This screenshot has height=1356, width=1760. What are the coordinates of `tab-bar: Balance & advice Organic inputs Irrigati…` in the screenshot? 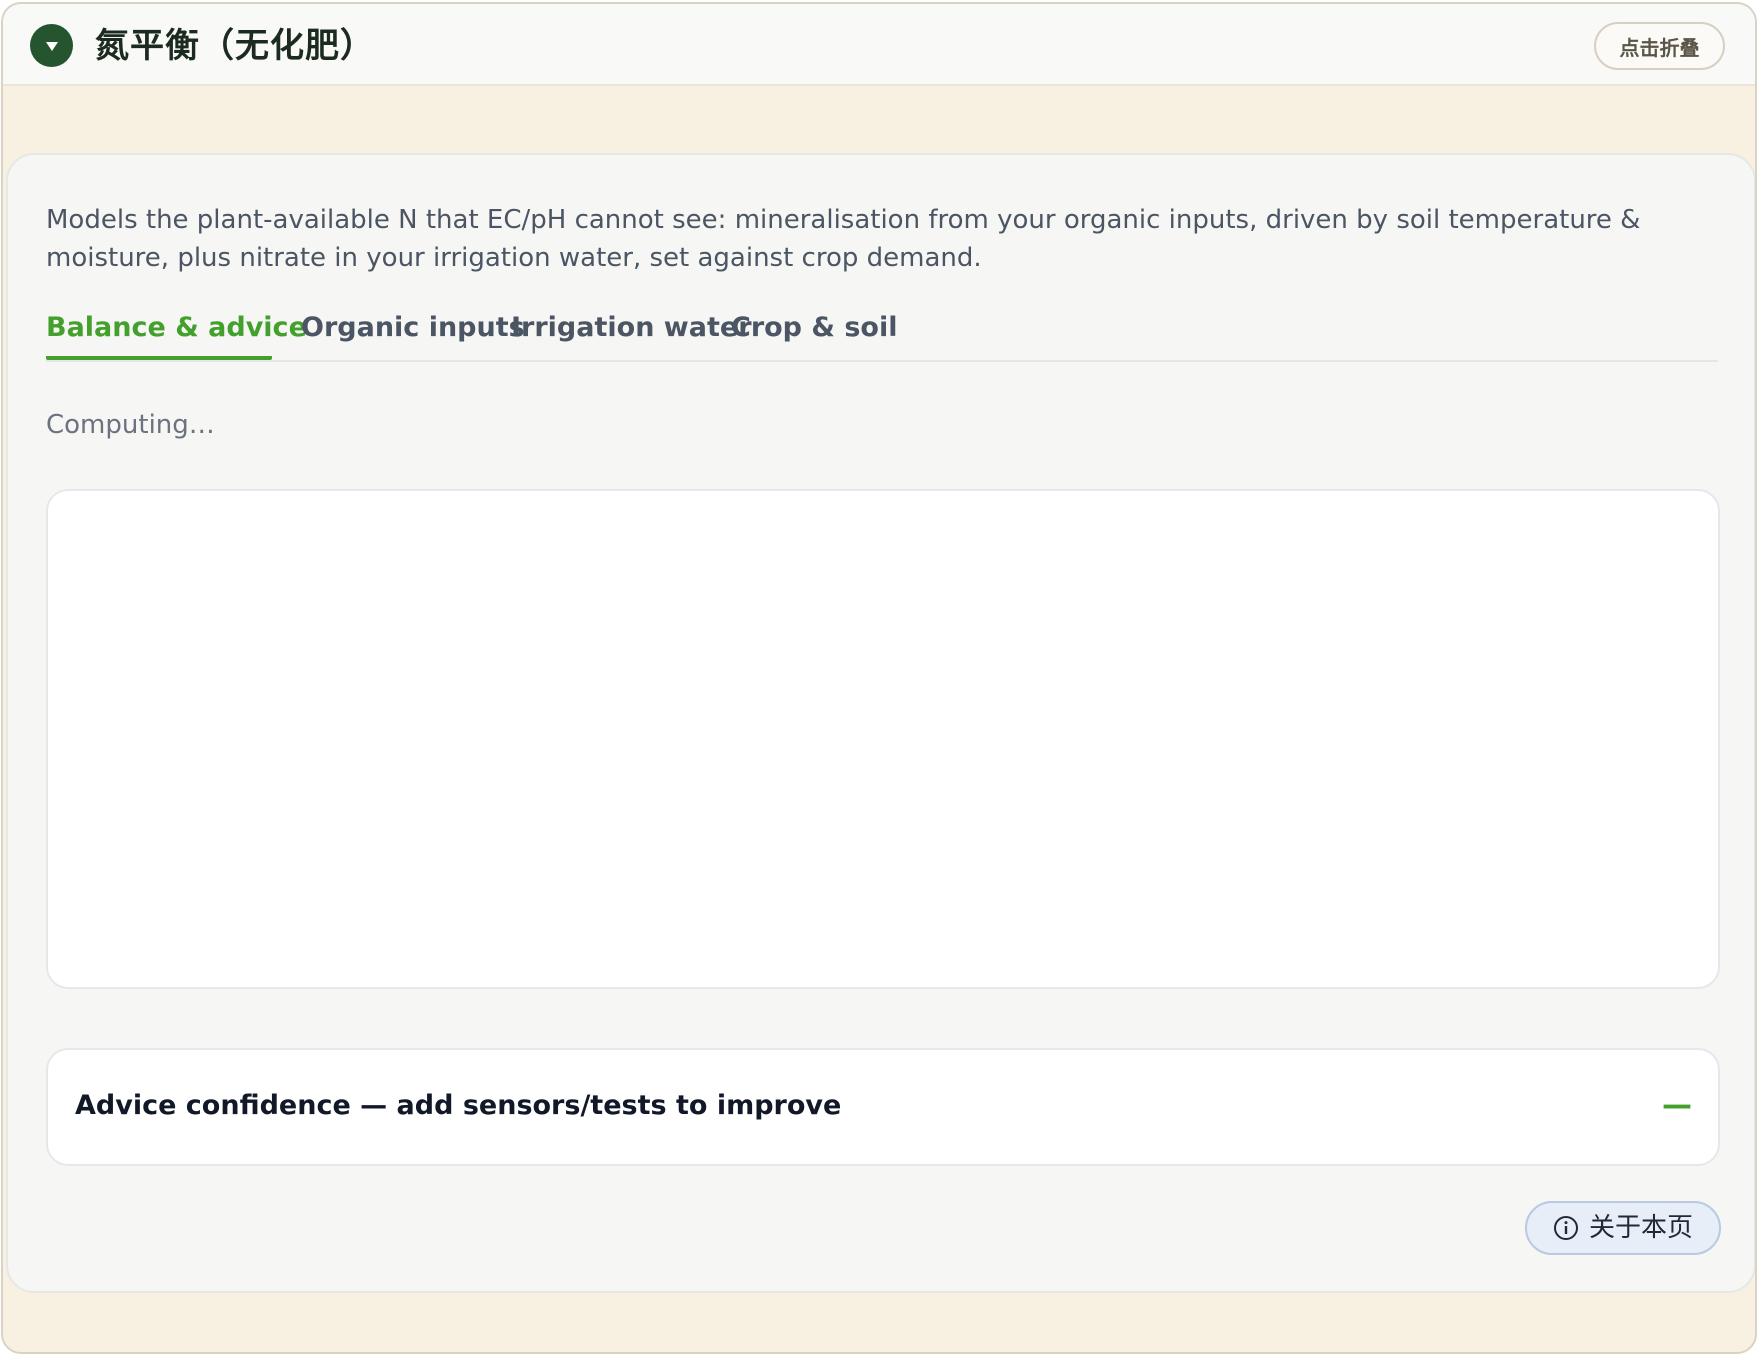 It's located at (882, 330).